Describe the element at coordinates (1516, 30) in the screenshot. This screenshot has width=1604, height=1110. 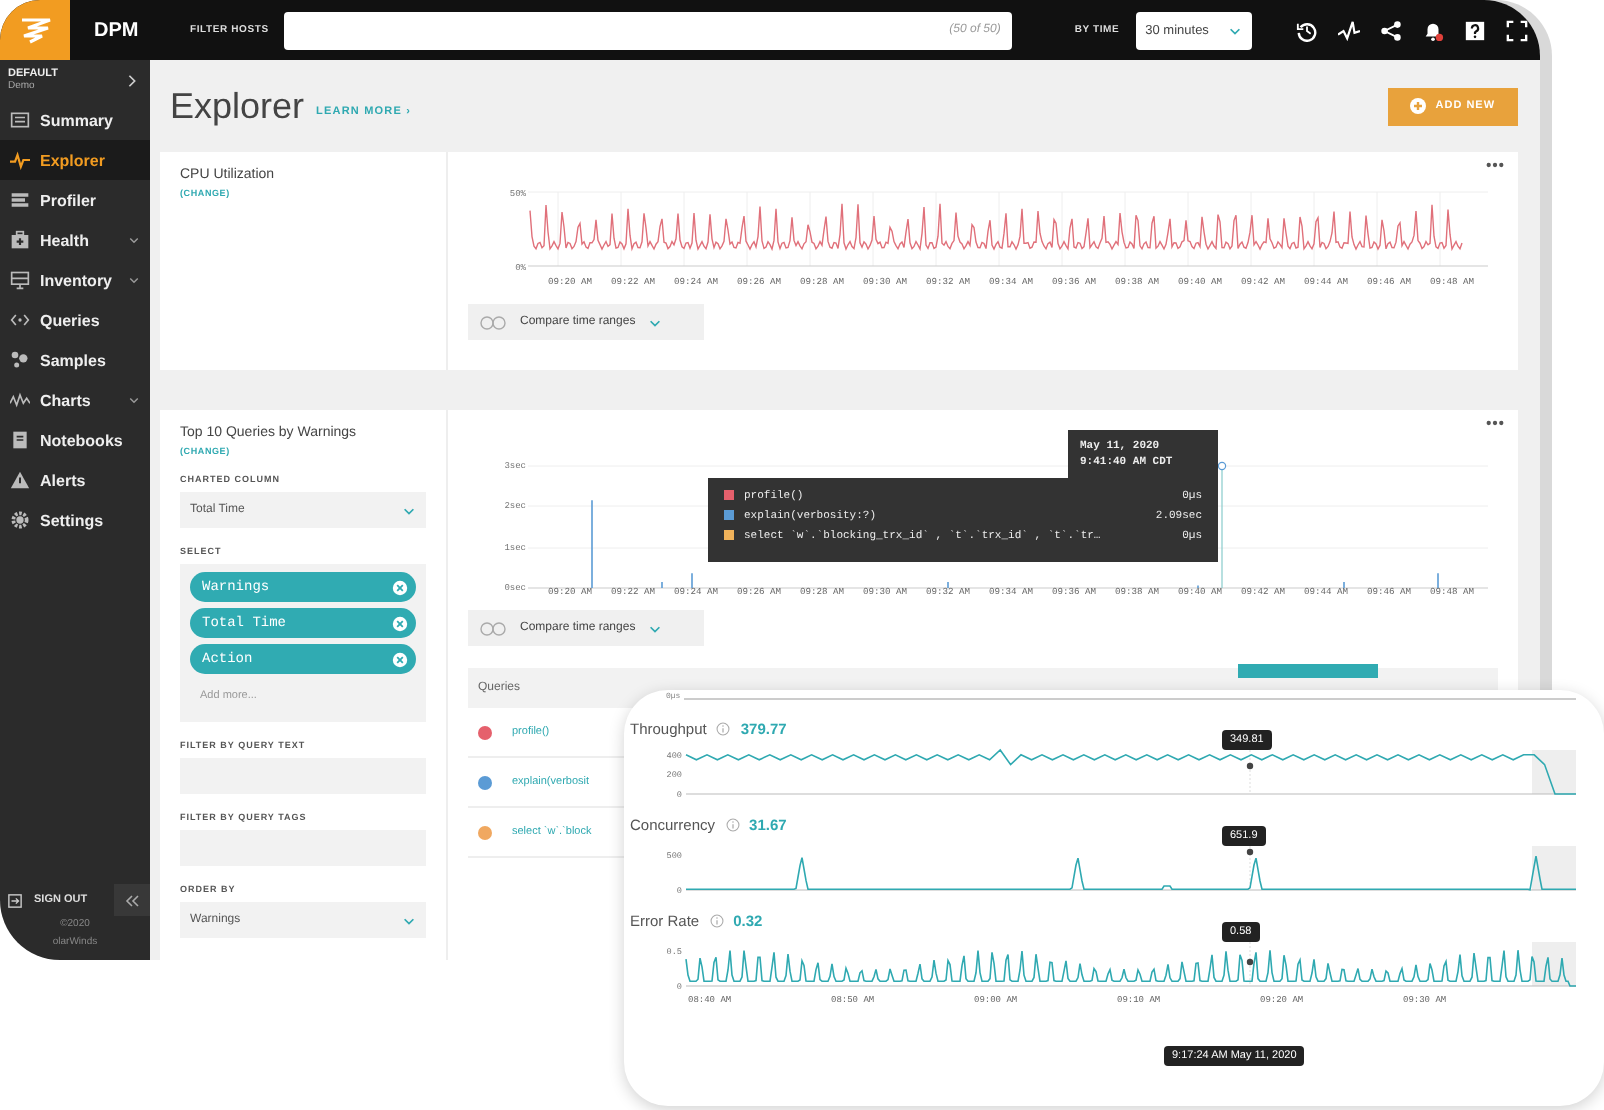
I see `fullscreen-icon` at that location.